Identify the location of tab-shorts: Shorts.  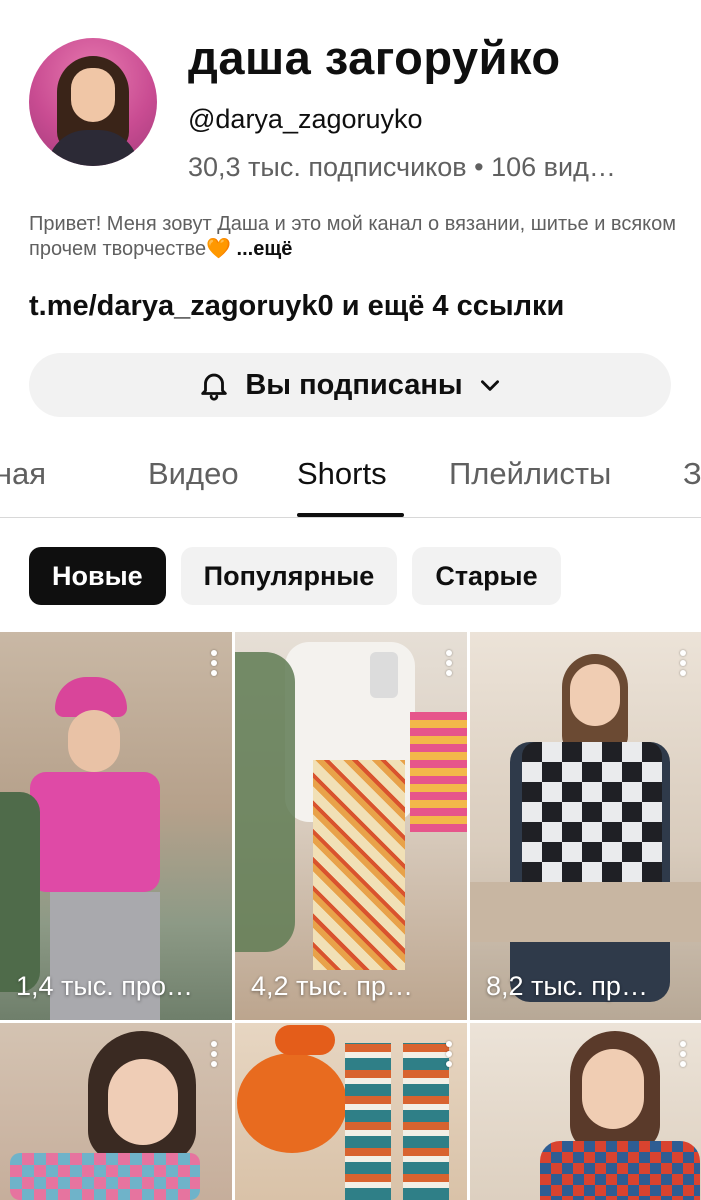
(342, 474).